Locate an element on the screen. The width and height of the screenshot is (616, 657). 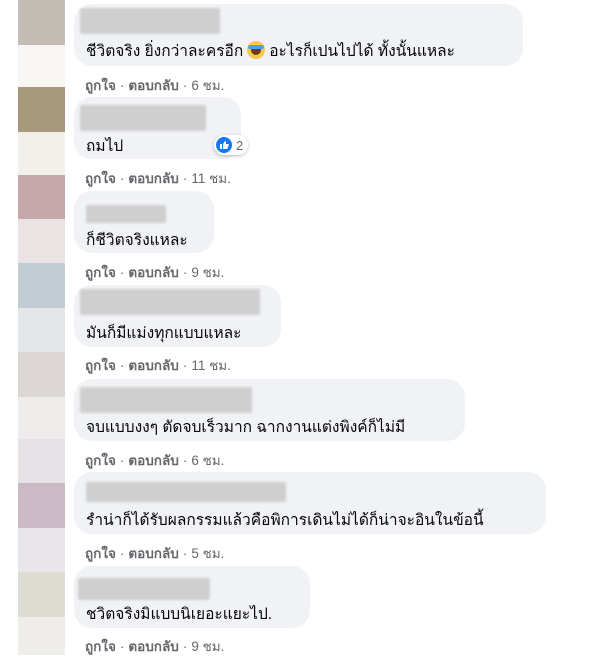
comment-text: มันก็มีแม่งทุกแบบแหละ is located at coordinates (164, 333).